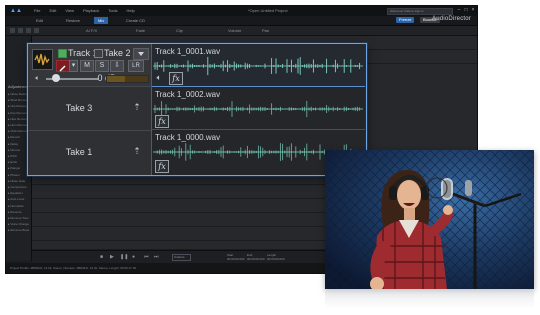 This screenshot has height=315, width=540. Describe the element at coordinates (18, 181) in the screenshot. I see `adjustment-item: ▸ Noise Gate` at that location.